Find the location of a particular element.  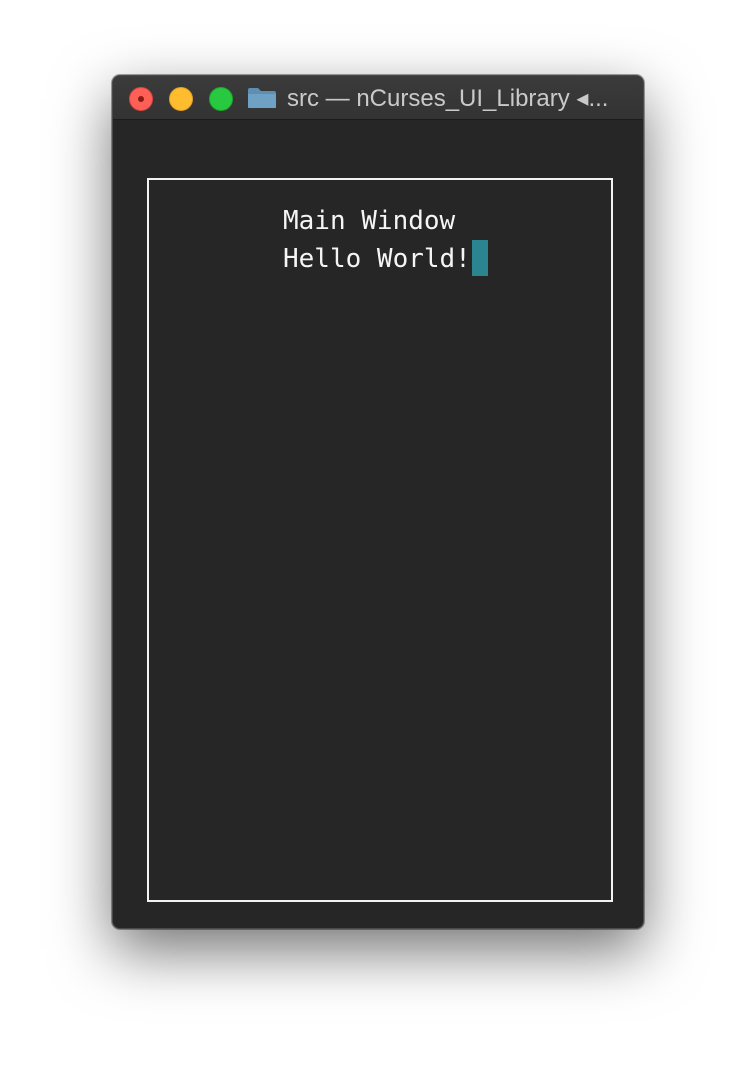

main-window-label: Main Window is located at coordinates (369, 221).